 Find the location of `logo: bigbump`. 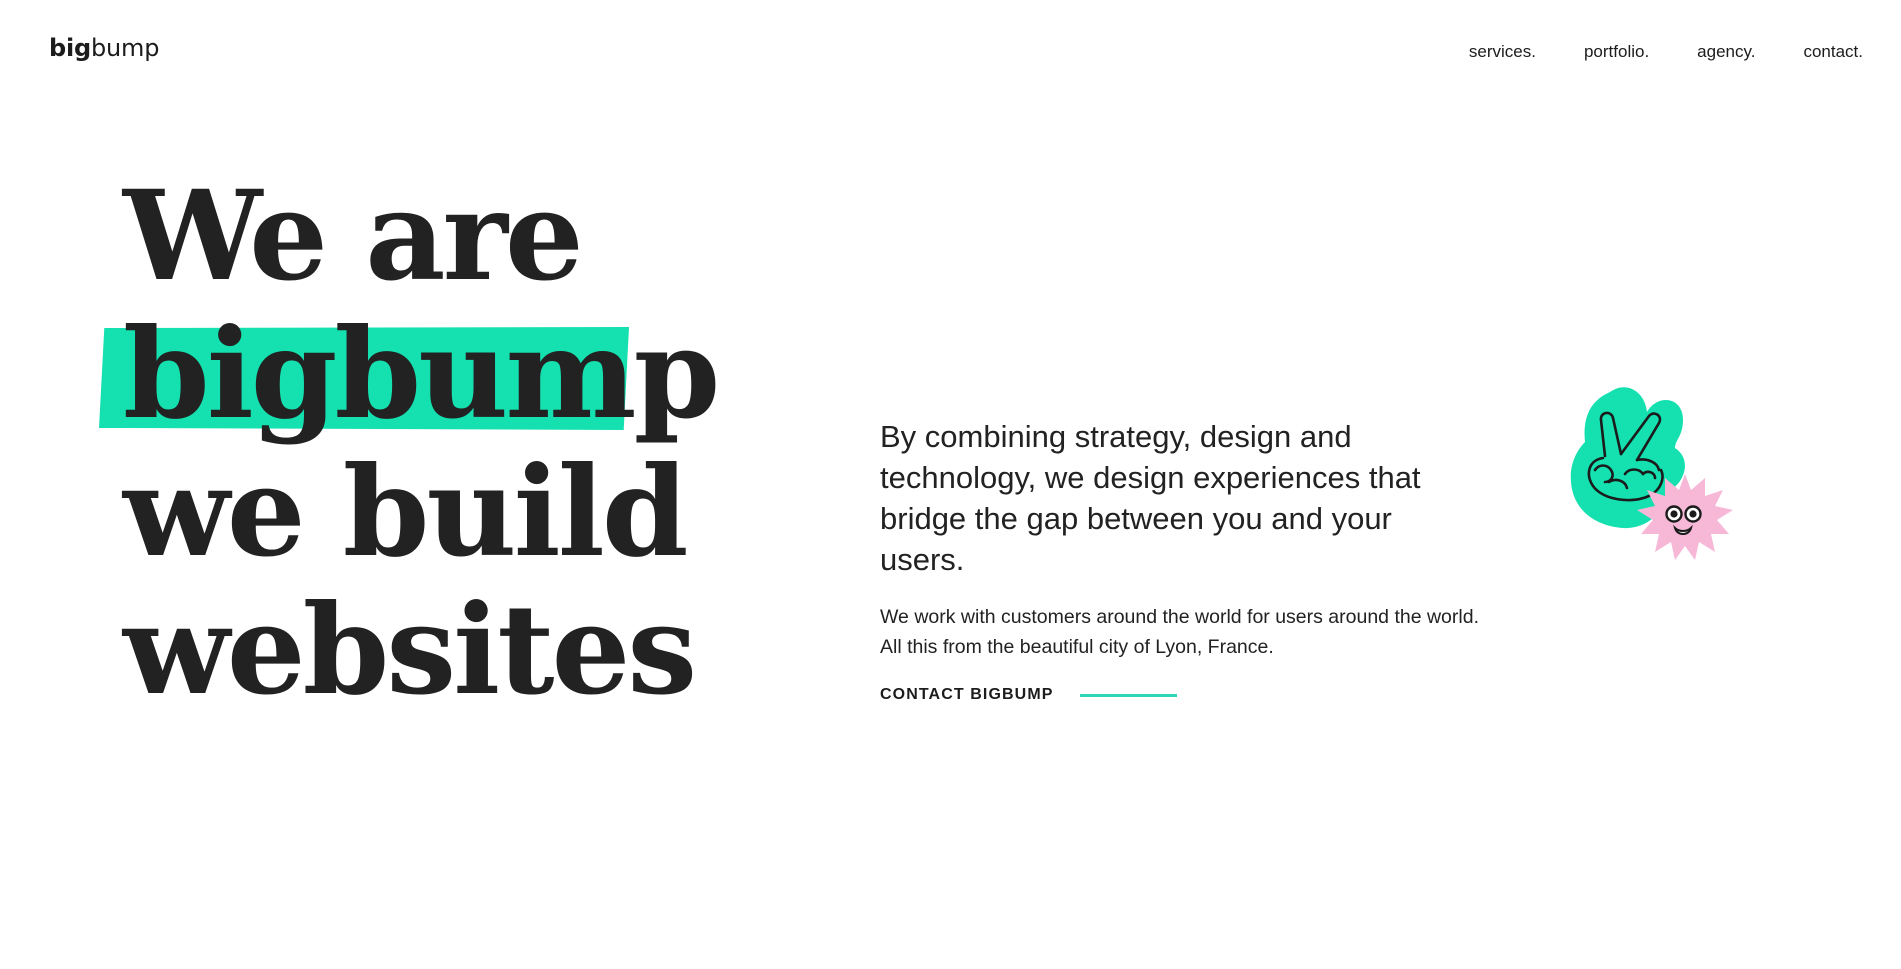

logo: bigbump is located at coordinates (104, 48).